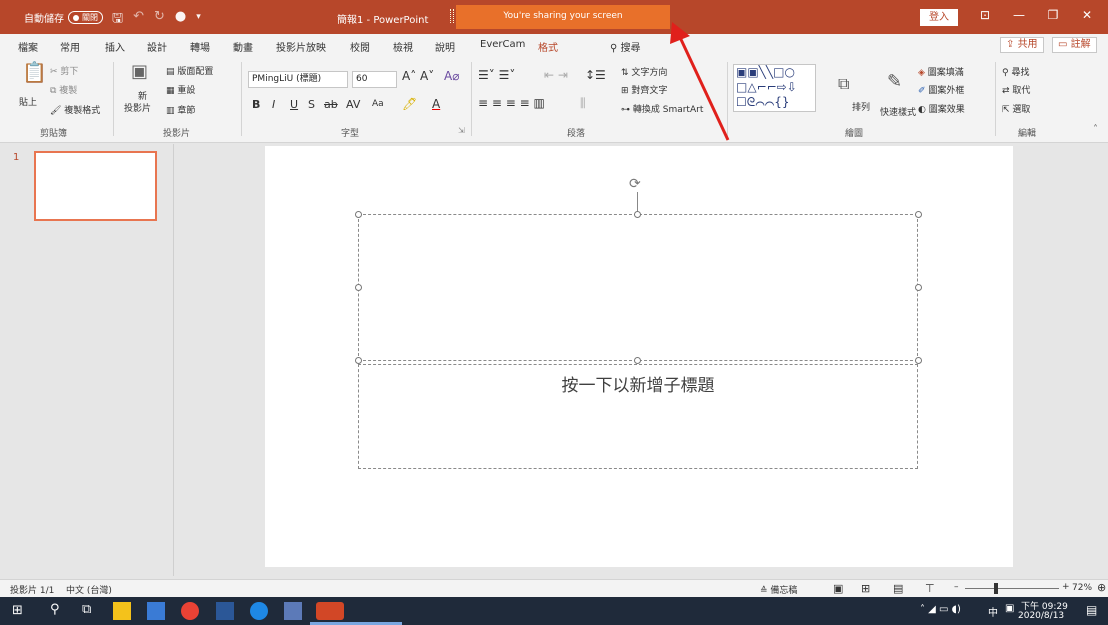 The image size is (1108, 625). Describe the element at coordinates (583, 103) in the screenshot. I see `columns-icon: ⫼` at that location.